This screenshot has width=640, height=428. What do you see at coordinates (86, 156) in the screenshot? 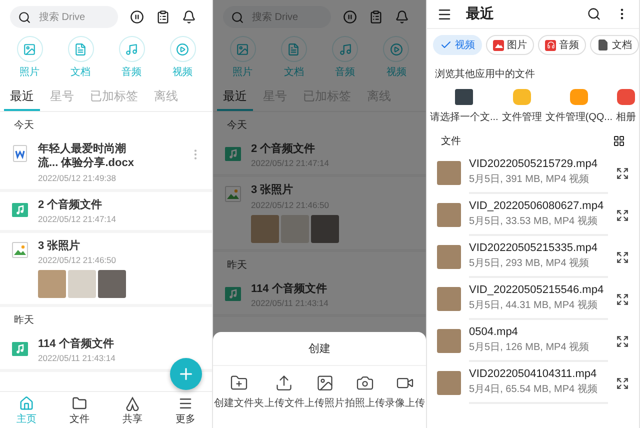
I see `file-title: 年轻人最爱时尚潮流... 体验分享.docx` at bounding box center [86, 156].